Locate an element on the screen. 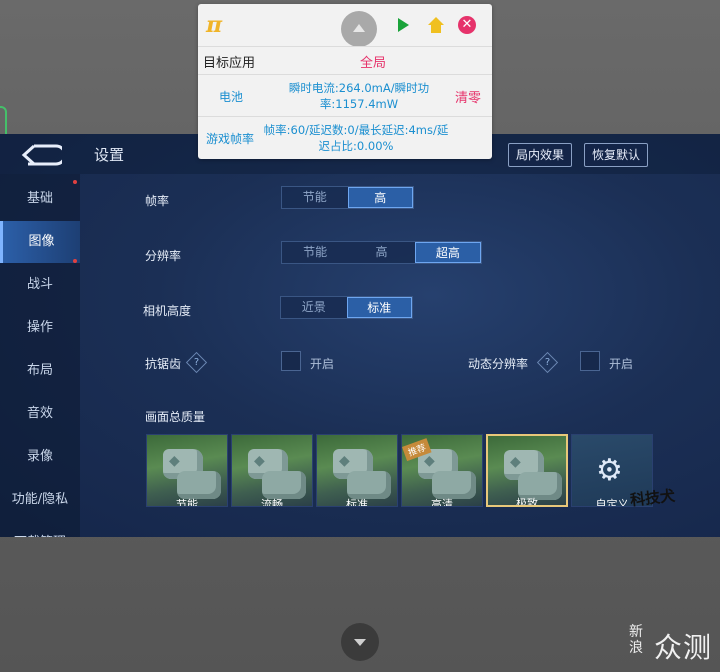  antialias-label: 抗锯齿 is located at coordinates (163, 364).